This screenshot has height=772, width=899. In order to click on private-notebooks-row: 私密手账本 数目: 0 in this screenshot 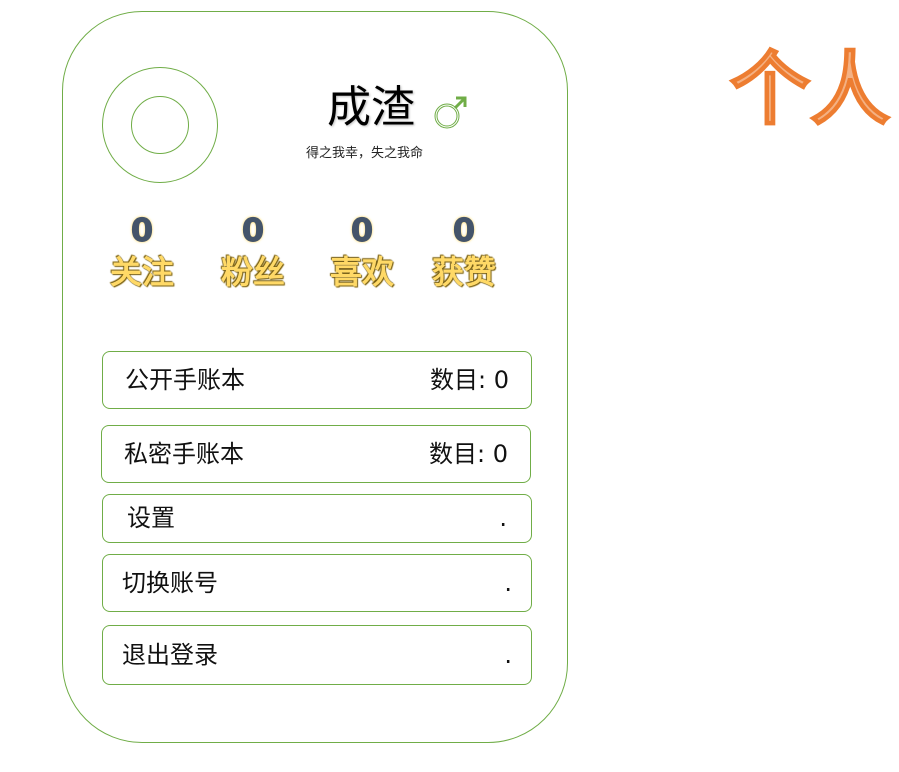, I will do `click(316, 454)`.